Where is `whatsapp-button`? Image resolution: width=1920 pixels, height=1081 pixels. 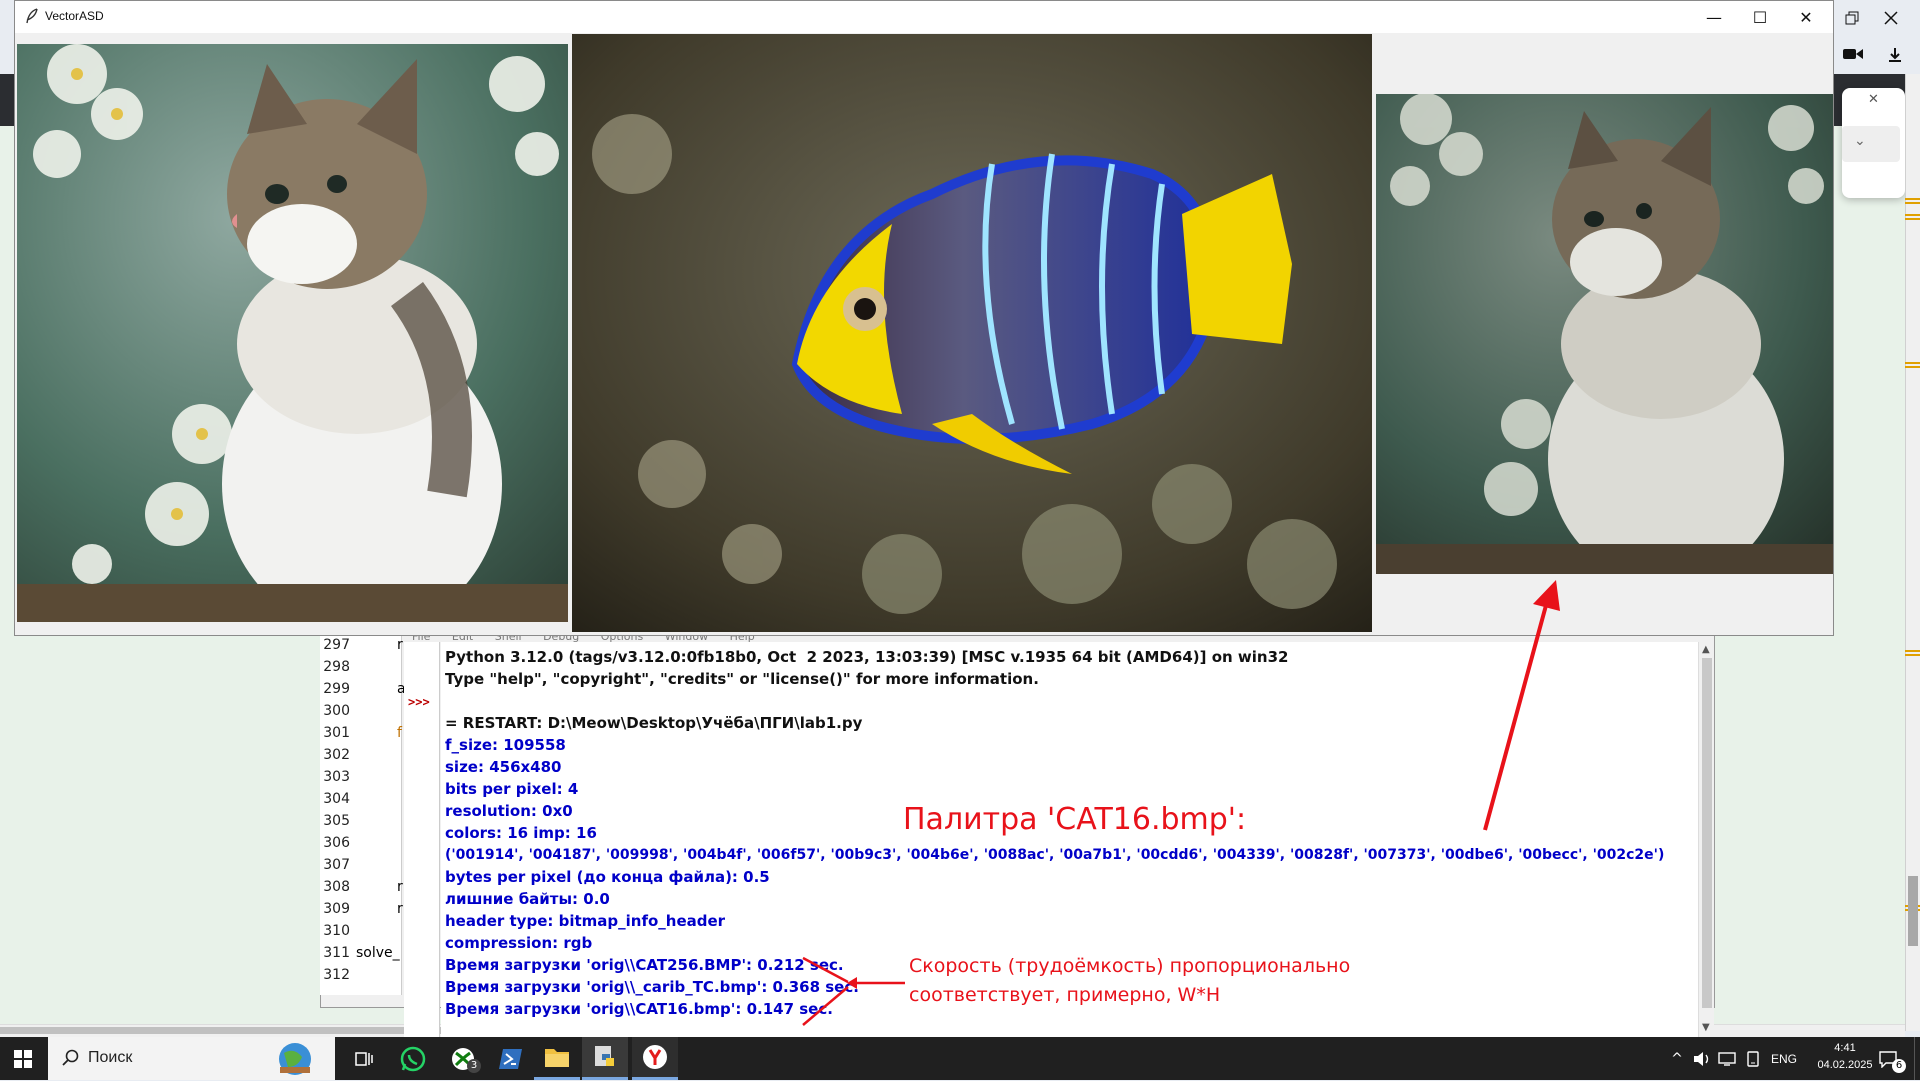
whatsapp-button is located at coordinates (413, 1058).